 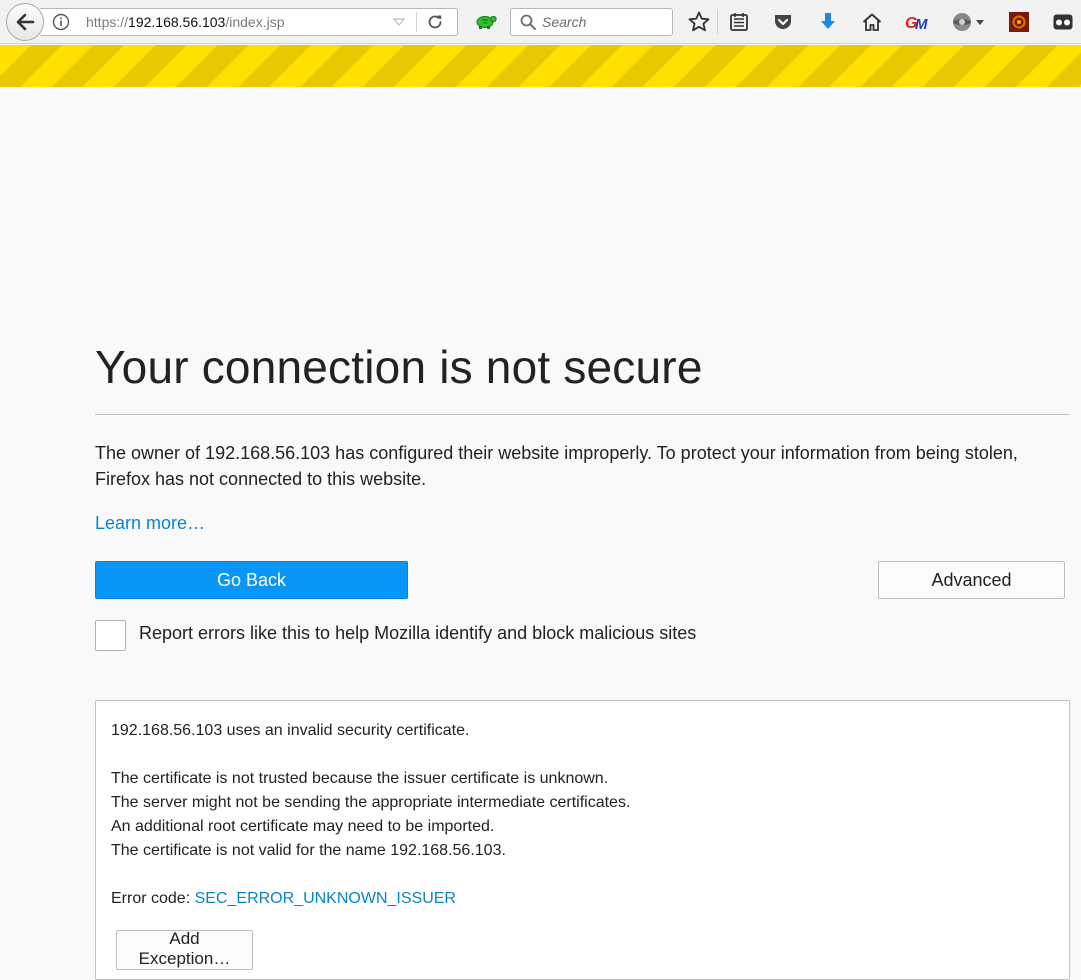 I want to click on url-scheme: https://, so click(x=107, y=22).